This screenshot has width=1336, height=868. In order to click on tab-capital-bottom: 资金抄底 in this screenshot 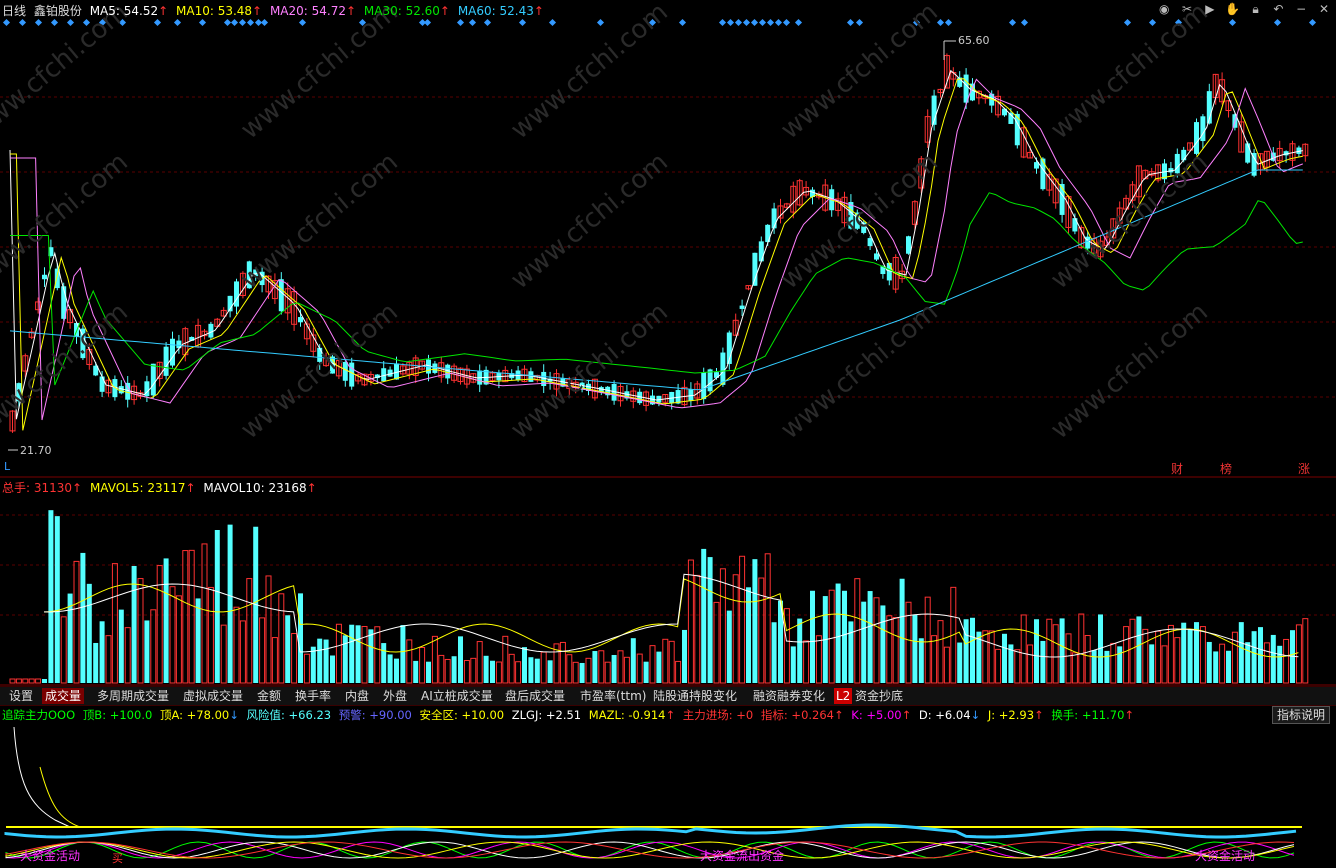, I will do `click(879, 696)`.